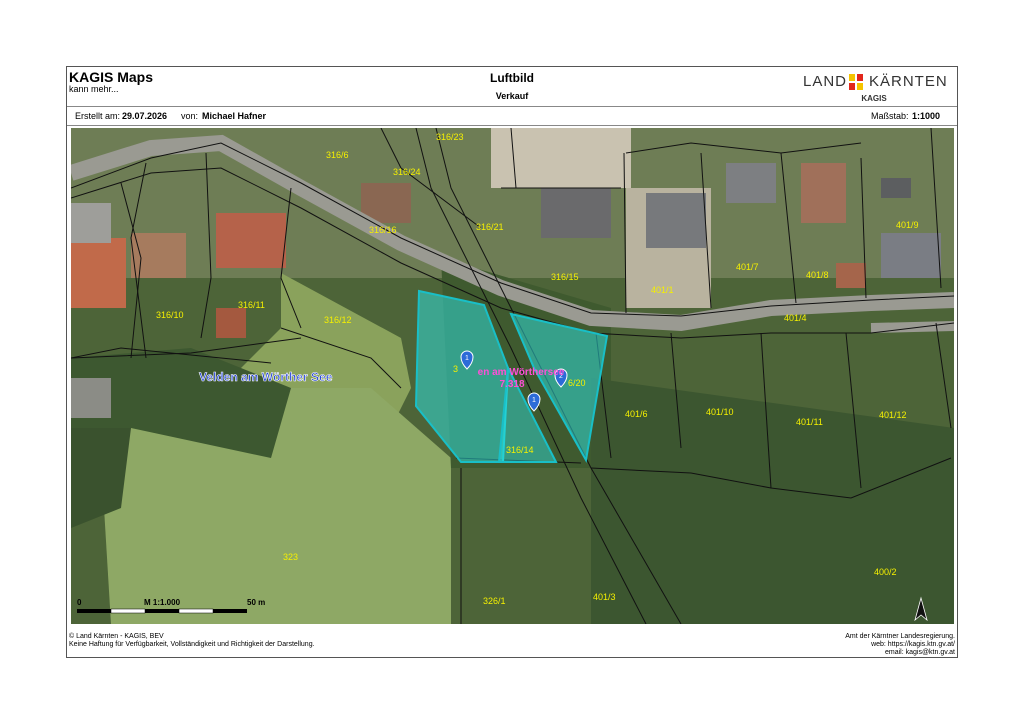 The width and height of the screenshot is (1024, 724). What do you see at coordinates (636, 414) in the screenshot?
I see `parcel-label: 401/6` at bounding box center [636, 414].